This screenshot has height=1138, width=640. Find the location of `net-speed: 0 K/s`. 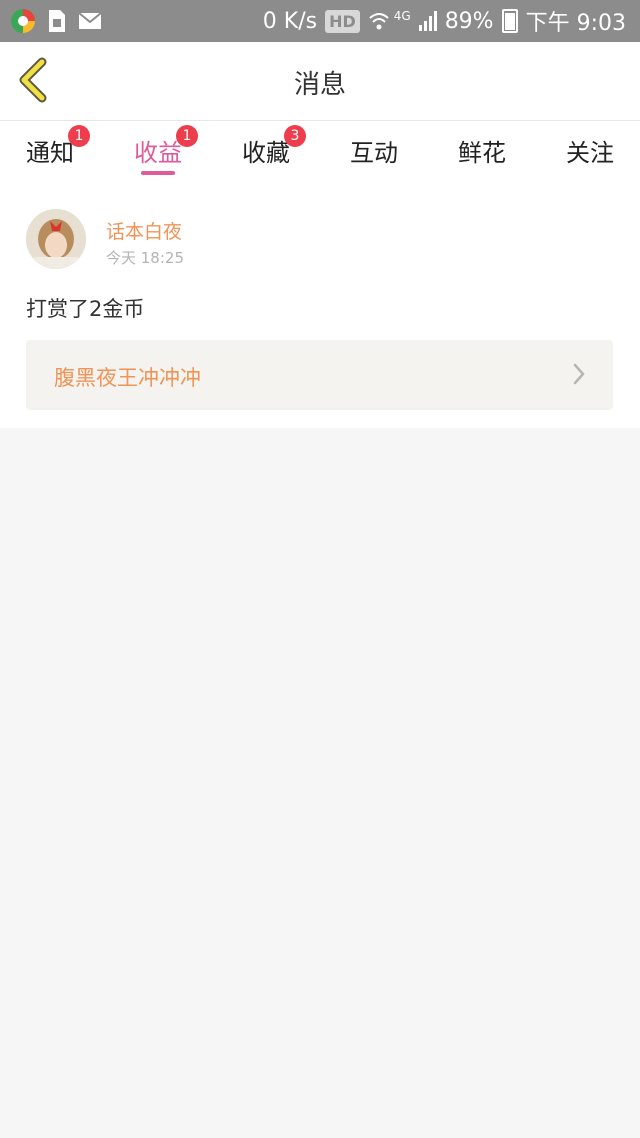

net-speed: 0 K/s is located at coordinates (290, 21).